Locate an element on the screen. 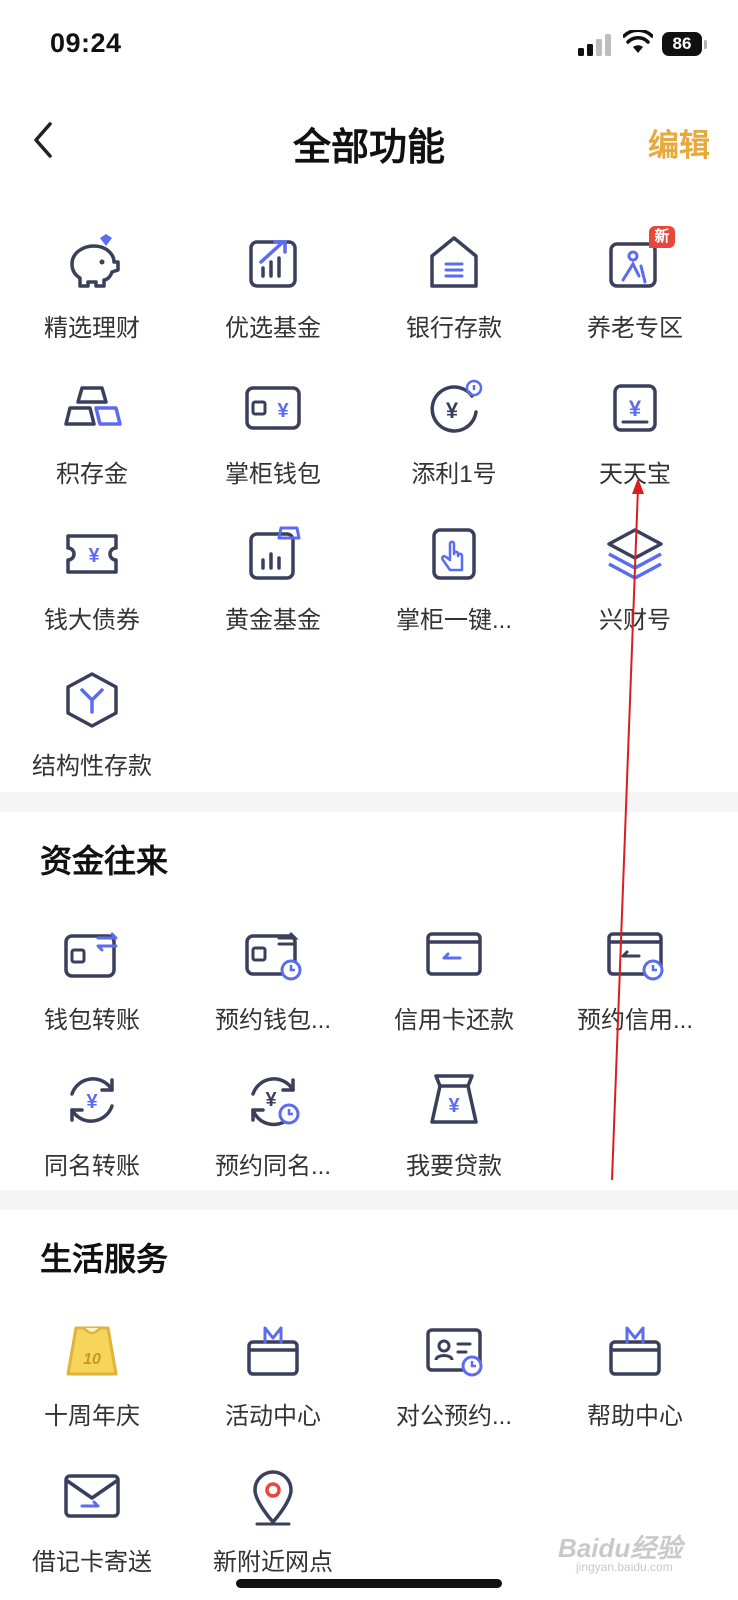  new-badge: 新 is located at coordinates (662, 237).